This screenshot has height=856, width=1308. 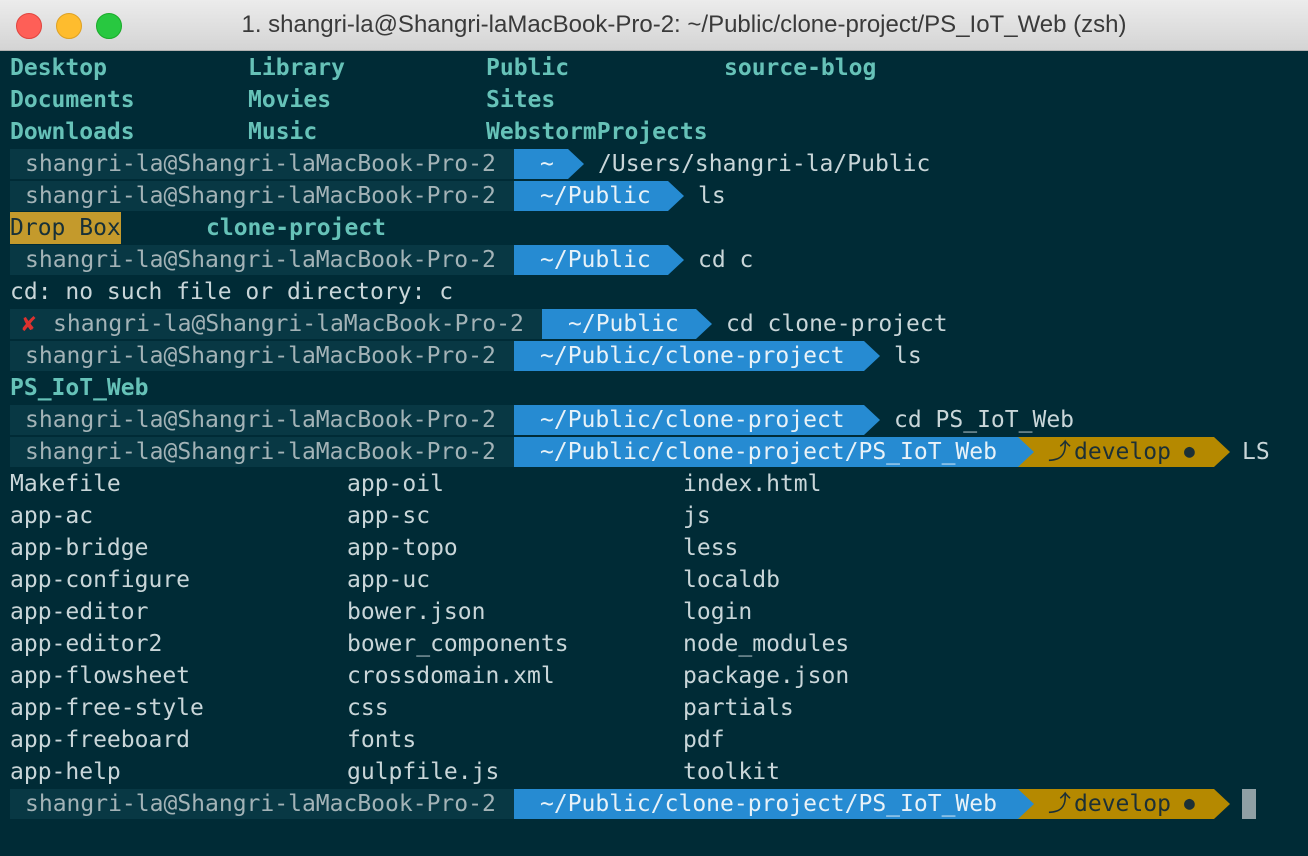 I want to click on file-entry: index.html, so click(x=752, y=484).